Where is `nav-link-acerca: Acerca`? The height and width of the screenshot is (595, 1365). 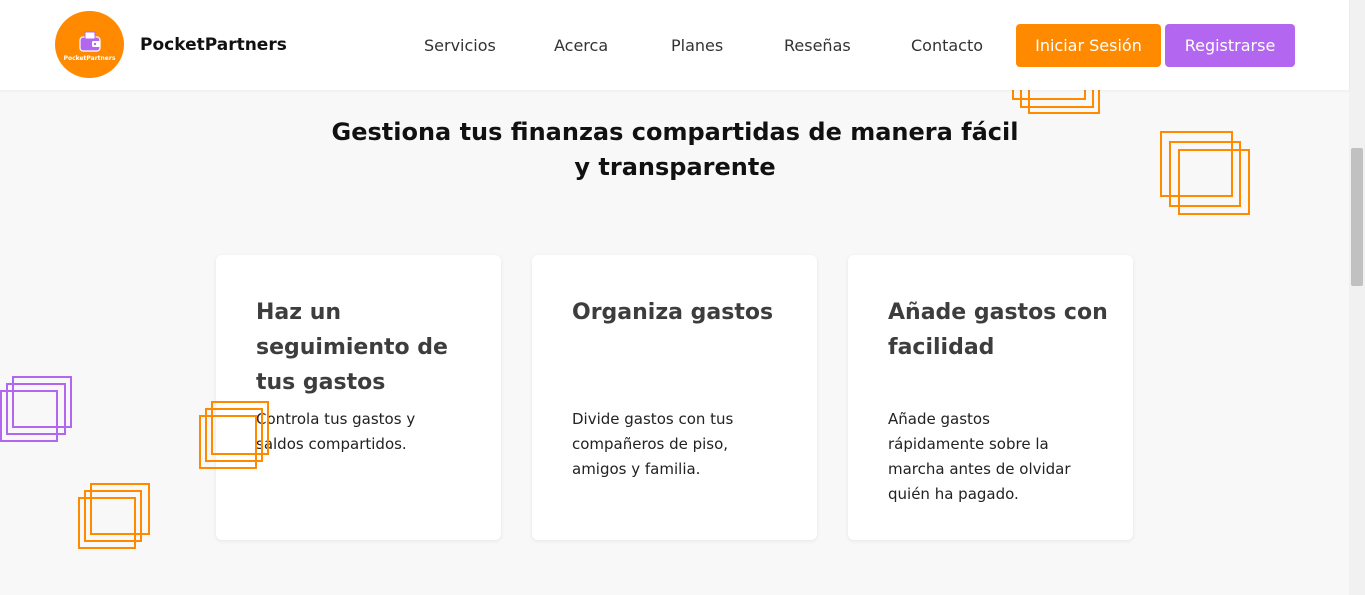
nav-link-acerca: Acerca is located at coordinates (581, 45).